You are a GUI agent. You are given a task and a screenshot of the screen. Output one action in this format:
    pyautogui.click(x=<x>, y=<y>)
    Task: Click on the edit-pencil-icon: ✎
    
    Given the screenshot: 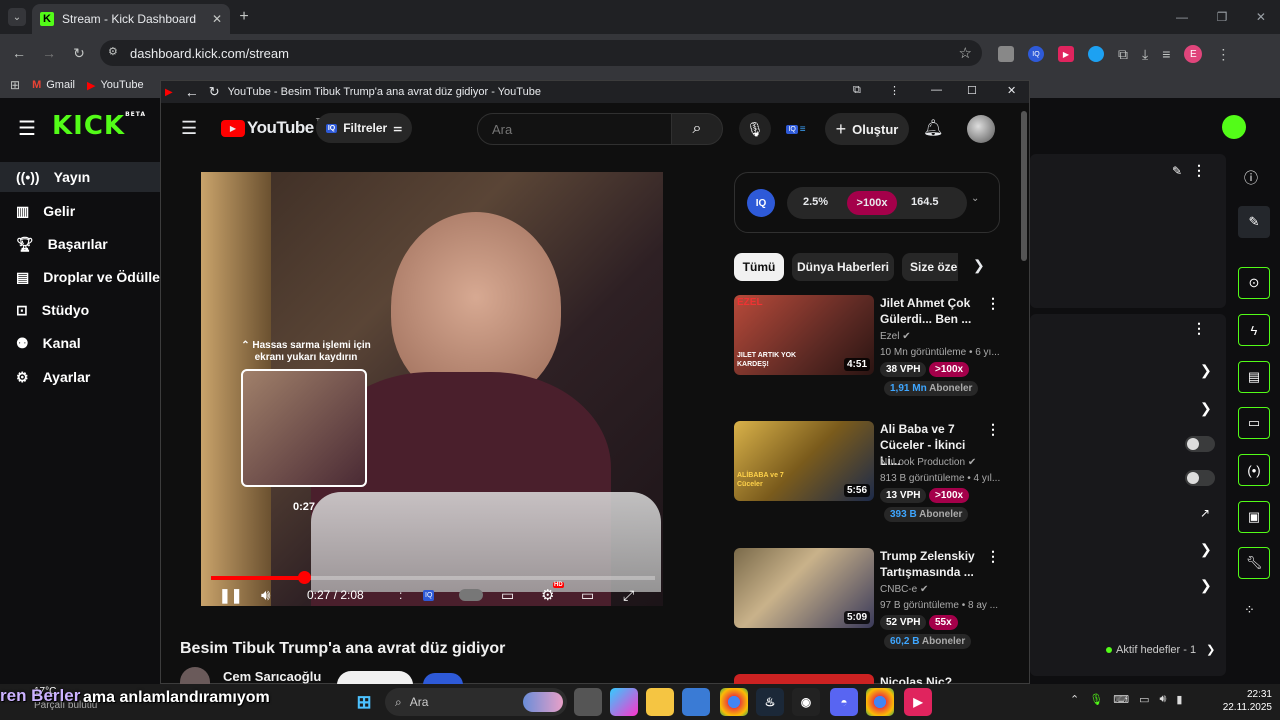 What is the action you would take?
    pyautogui.click(x=1177, y=171)
    